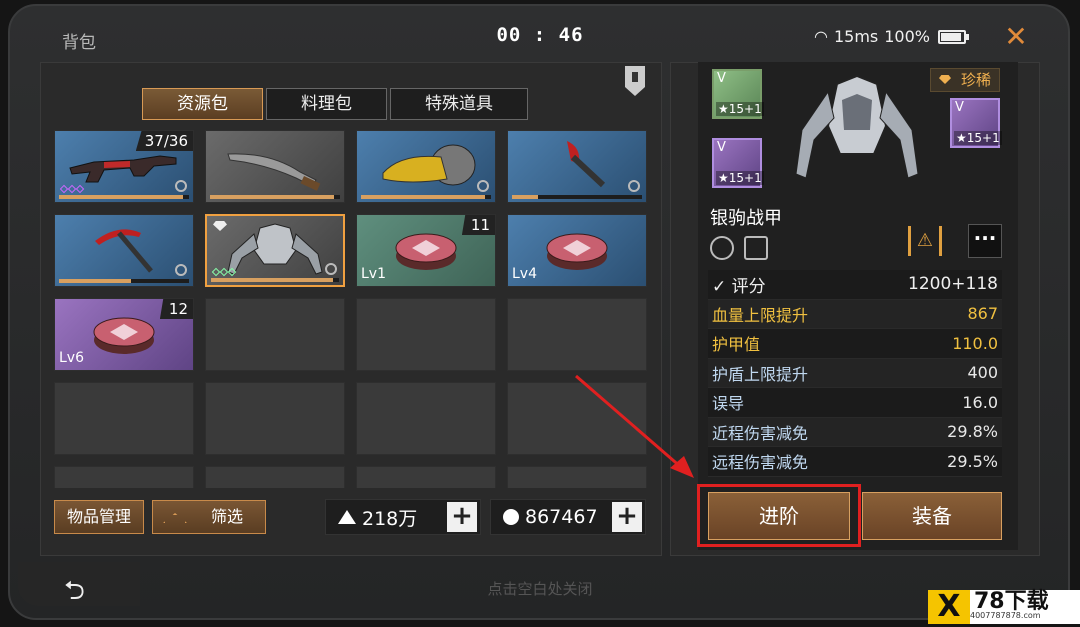  Describe the element at coordinates (511, 517) in the screenshot. I see `coin-icon` at that location.